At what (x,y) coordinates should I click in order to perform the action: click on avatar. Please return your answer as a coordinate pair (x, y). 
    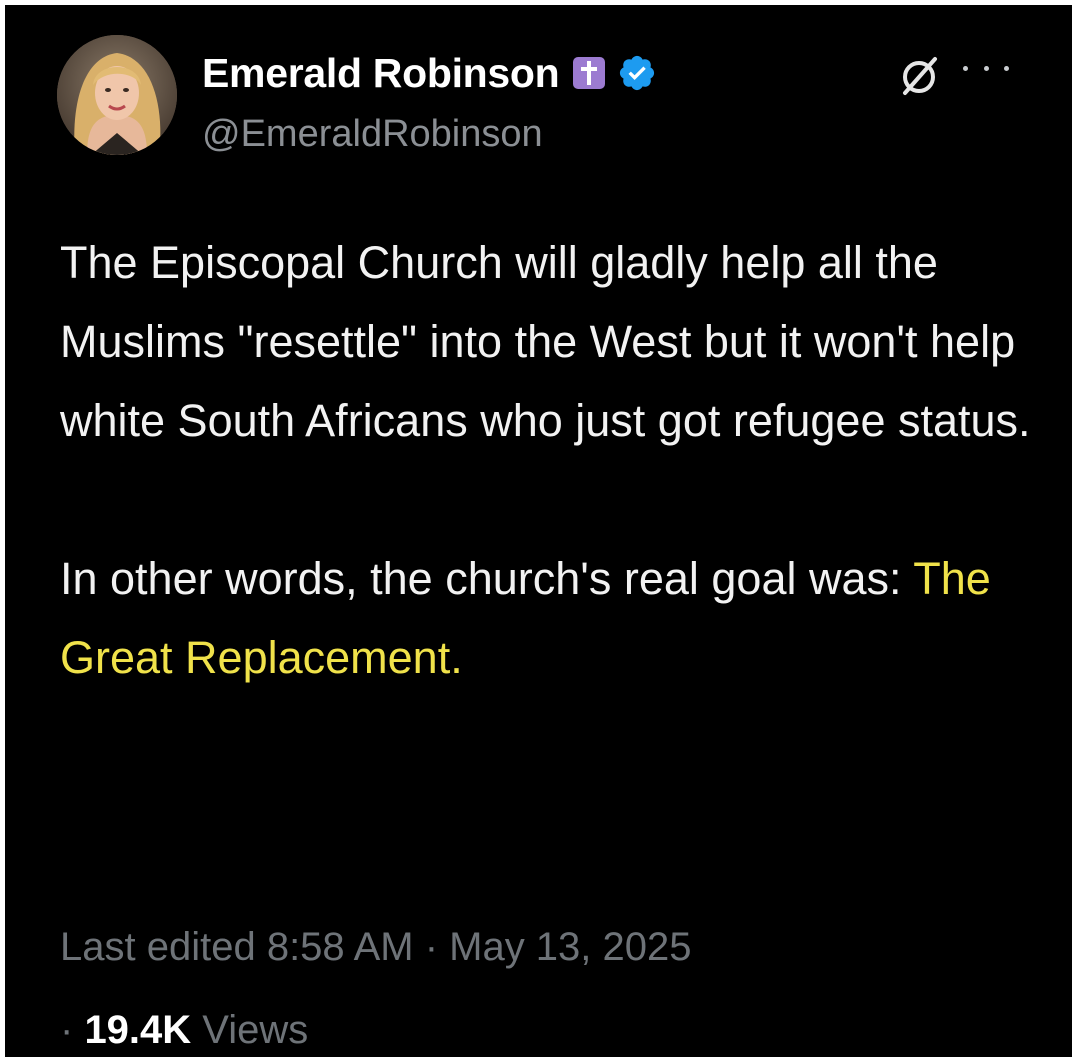
    Looking at the image, I should click on (117, 95).